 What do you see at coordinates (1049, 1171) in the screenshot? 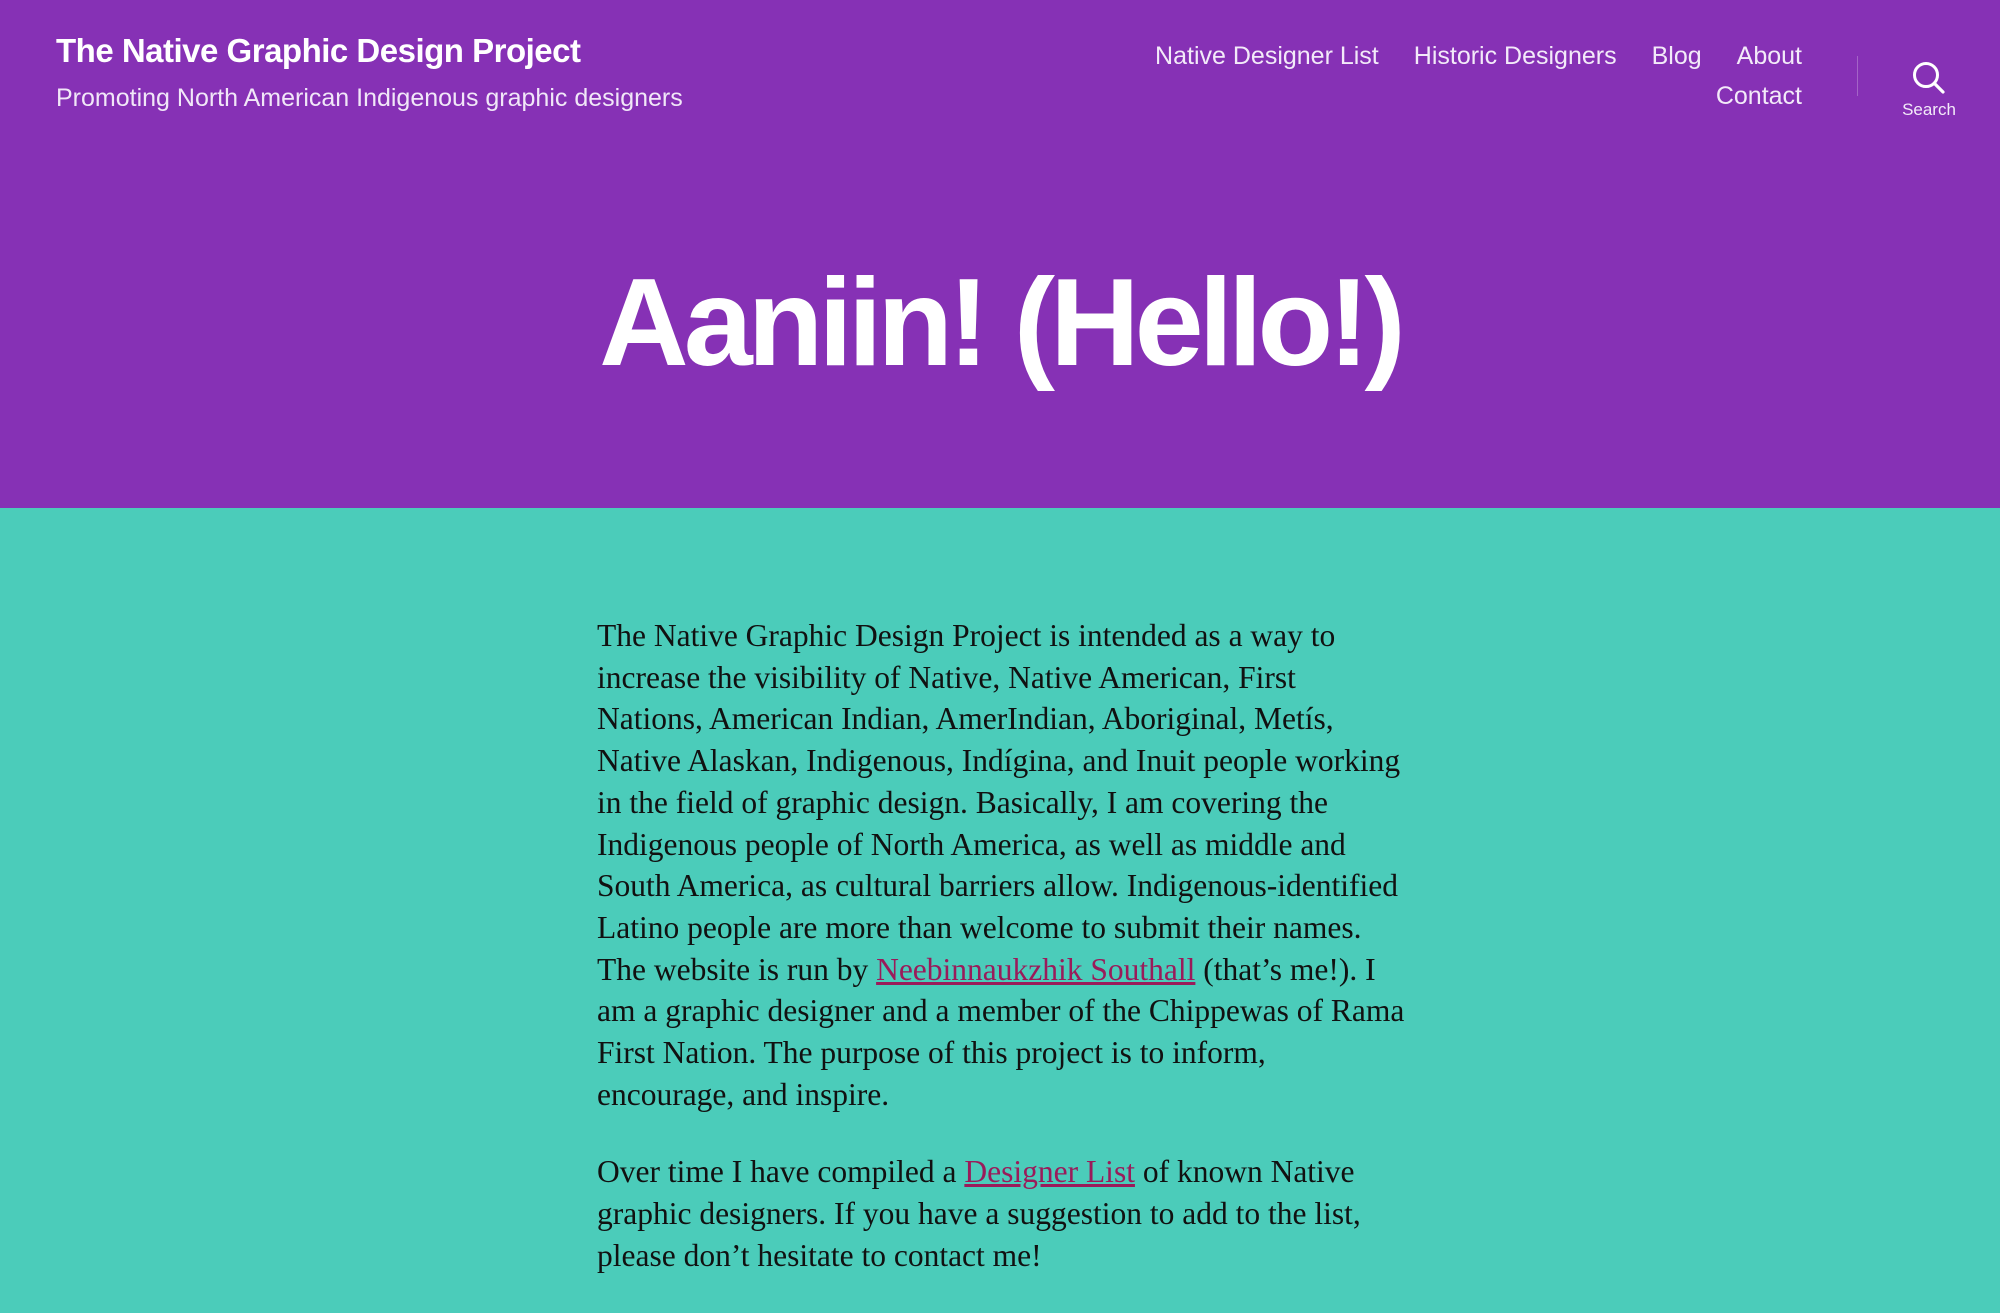
I see `designer-list-link: Designer List` at bounding box center [1049, 1171].